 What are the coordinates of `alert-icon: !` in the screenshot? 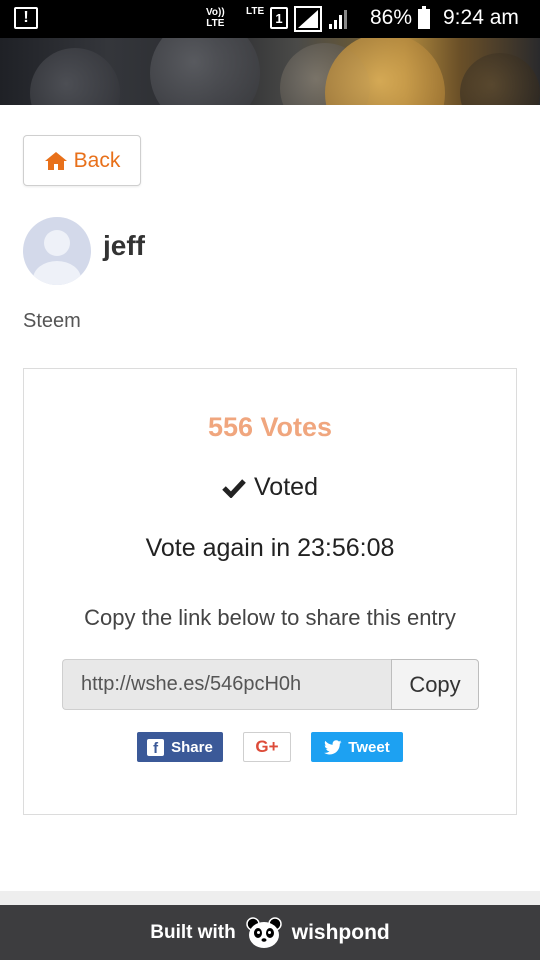 It's located at (26, 18).